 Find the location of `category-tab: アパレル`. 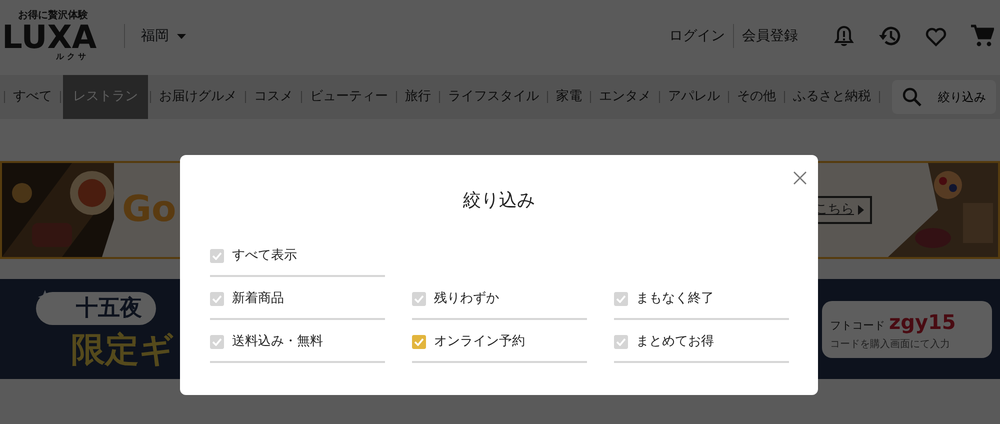

category-tab: アパレル is located at coordinates (694, 97).